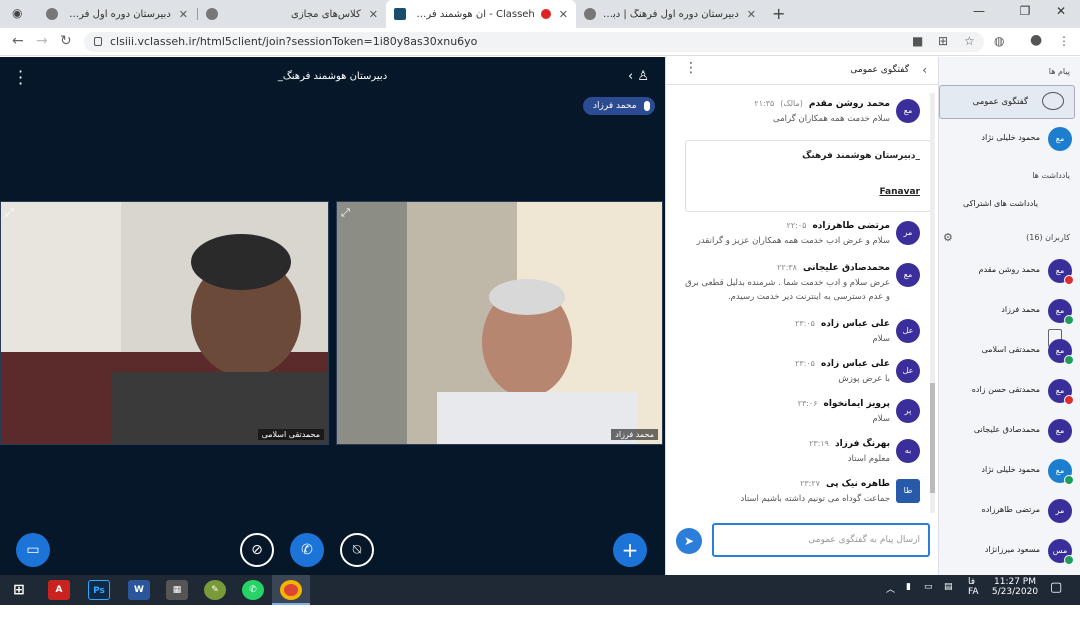 The image size is (1080, 627). What do you see at coordinates (164, 323) in the screenshot?
I see `video-tile-1: ⤢ محمدتقی اسلامی` at bounding box center [164, 323].